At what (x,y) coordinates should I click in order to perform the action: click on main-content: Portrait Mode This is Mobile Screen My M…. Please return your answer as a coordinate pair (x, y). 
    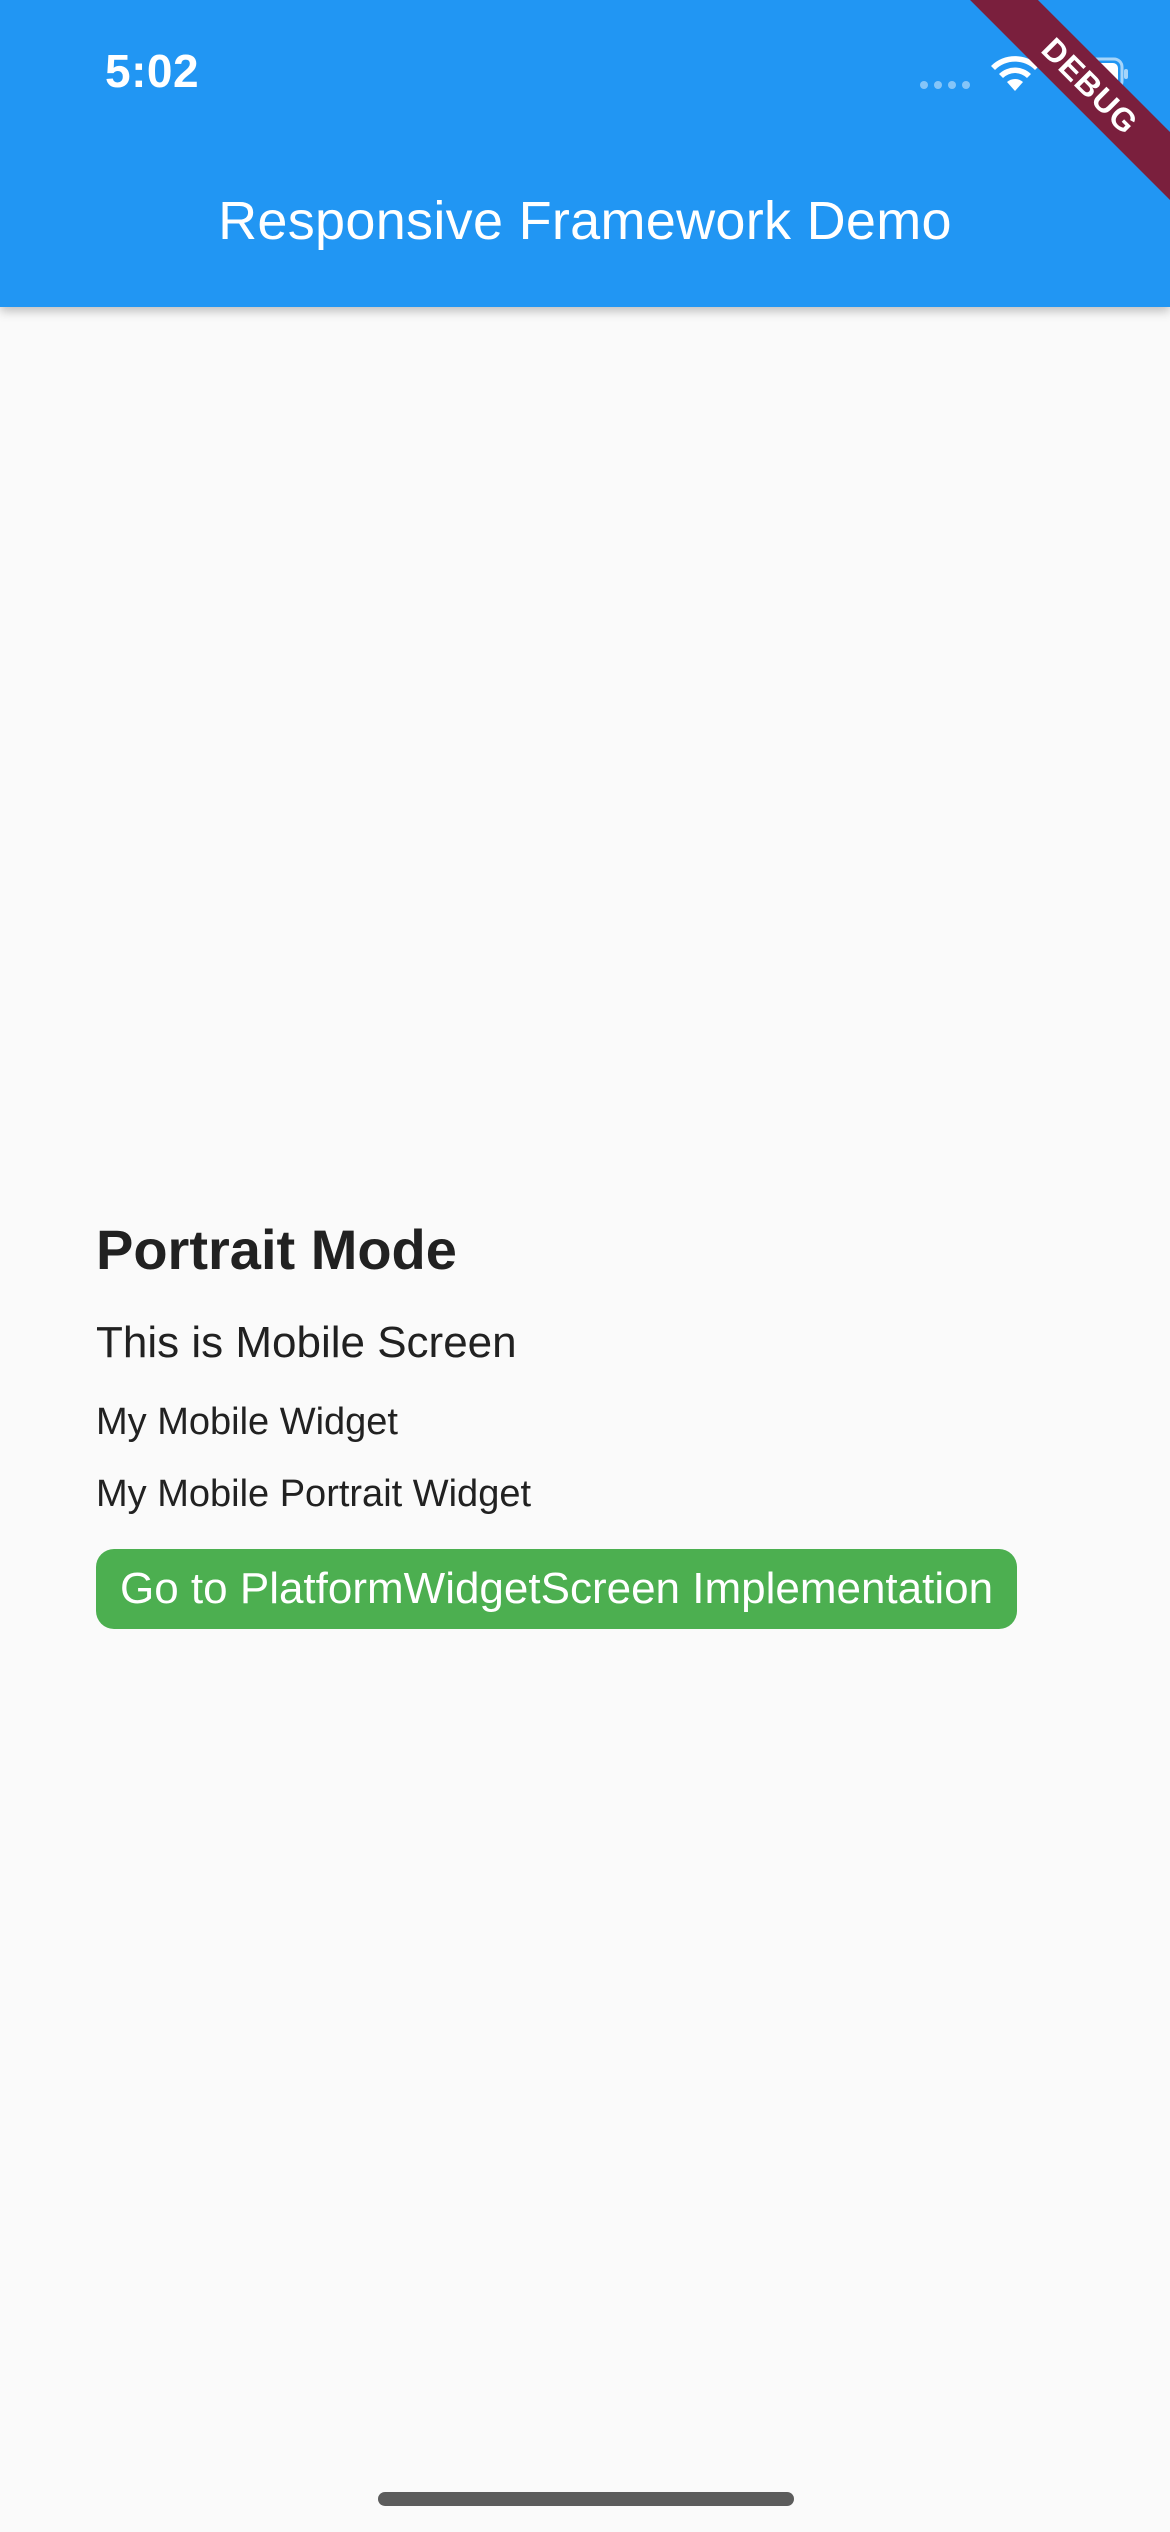
    Looking at the image, I should click on (596, 1422).